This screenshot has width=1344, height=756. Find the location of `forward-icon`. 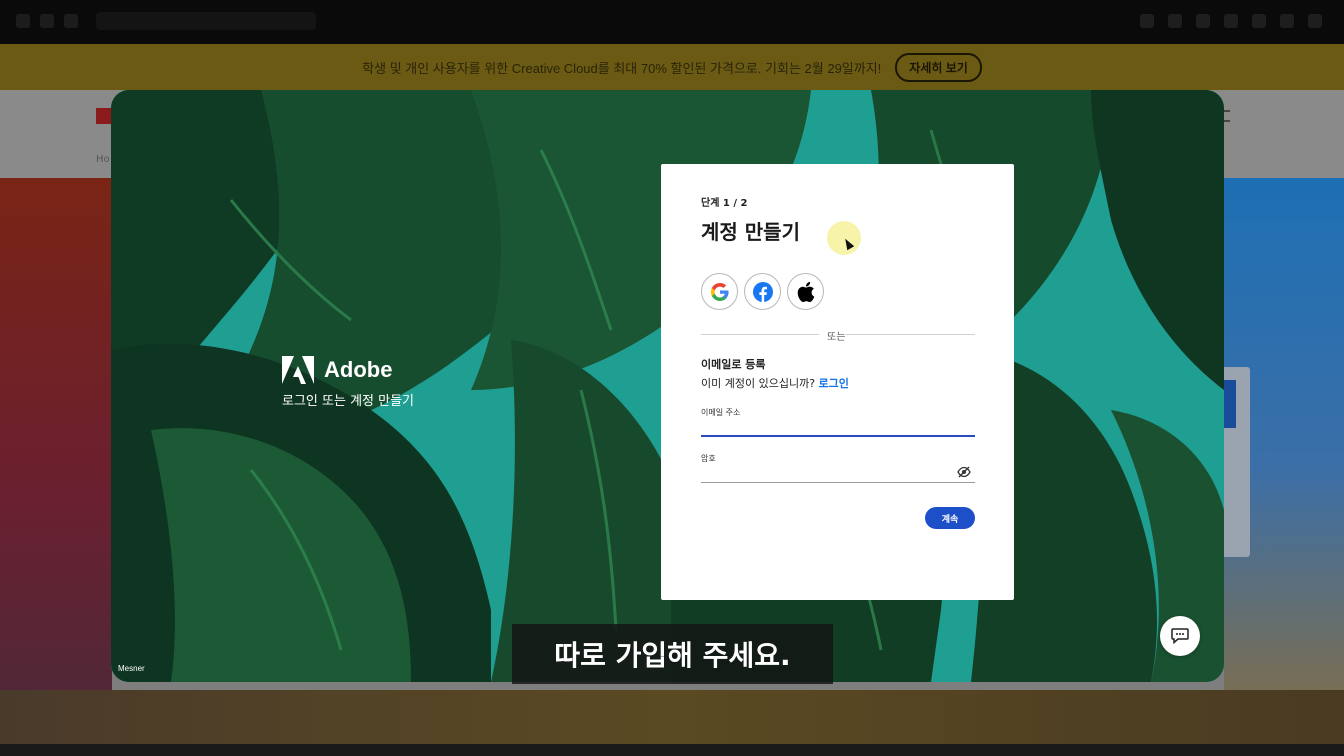

forward-icon is located at coordinates (47, 21).